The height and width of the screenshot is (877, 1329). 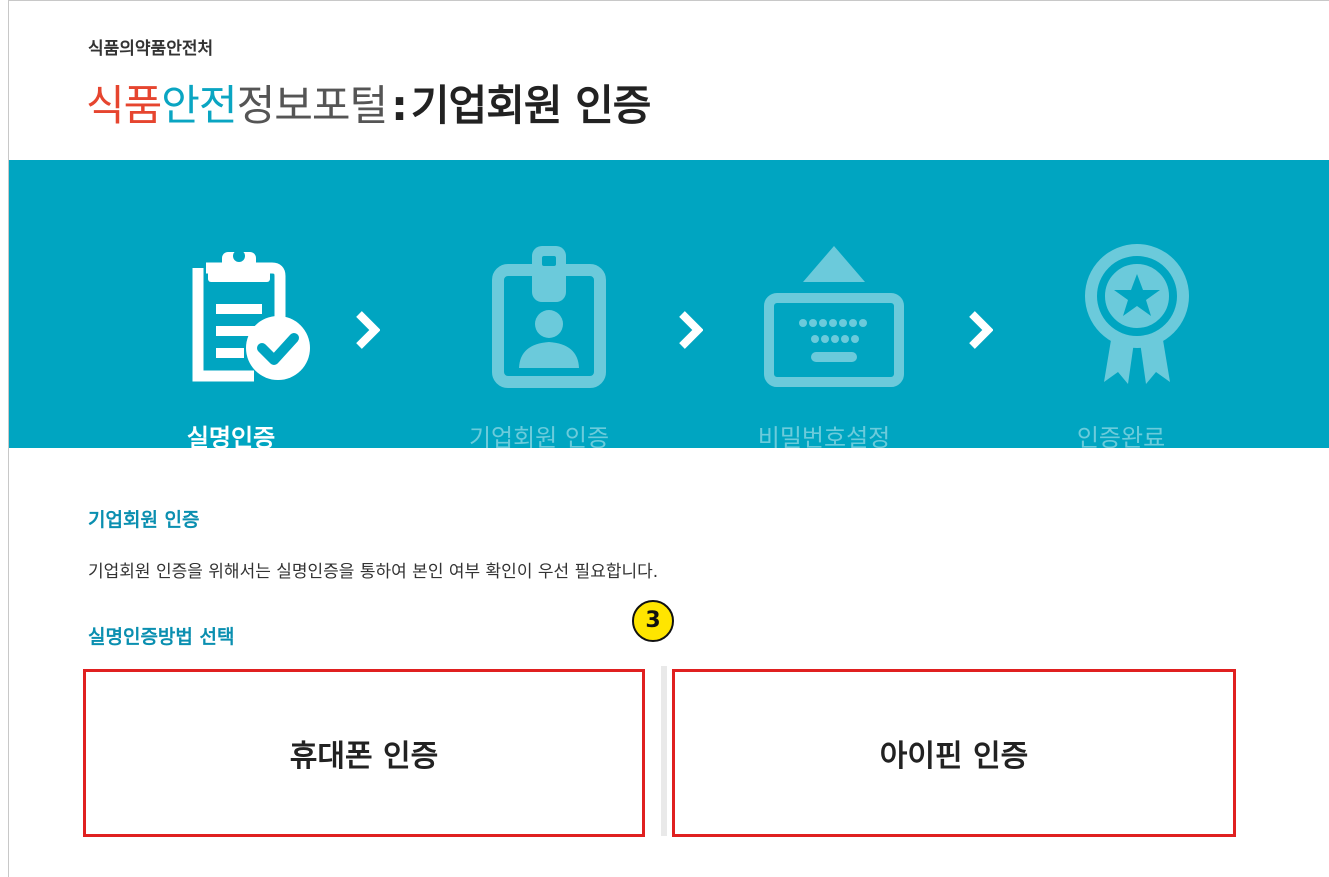 What do you see at coordinates (161, 637) in the screenshot?
I see `method-title: 실명인증방법 선택` at bounding box center [161, 637].